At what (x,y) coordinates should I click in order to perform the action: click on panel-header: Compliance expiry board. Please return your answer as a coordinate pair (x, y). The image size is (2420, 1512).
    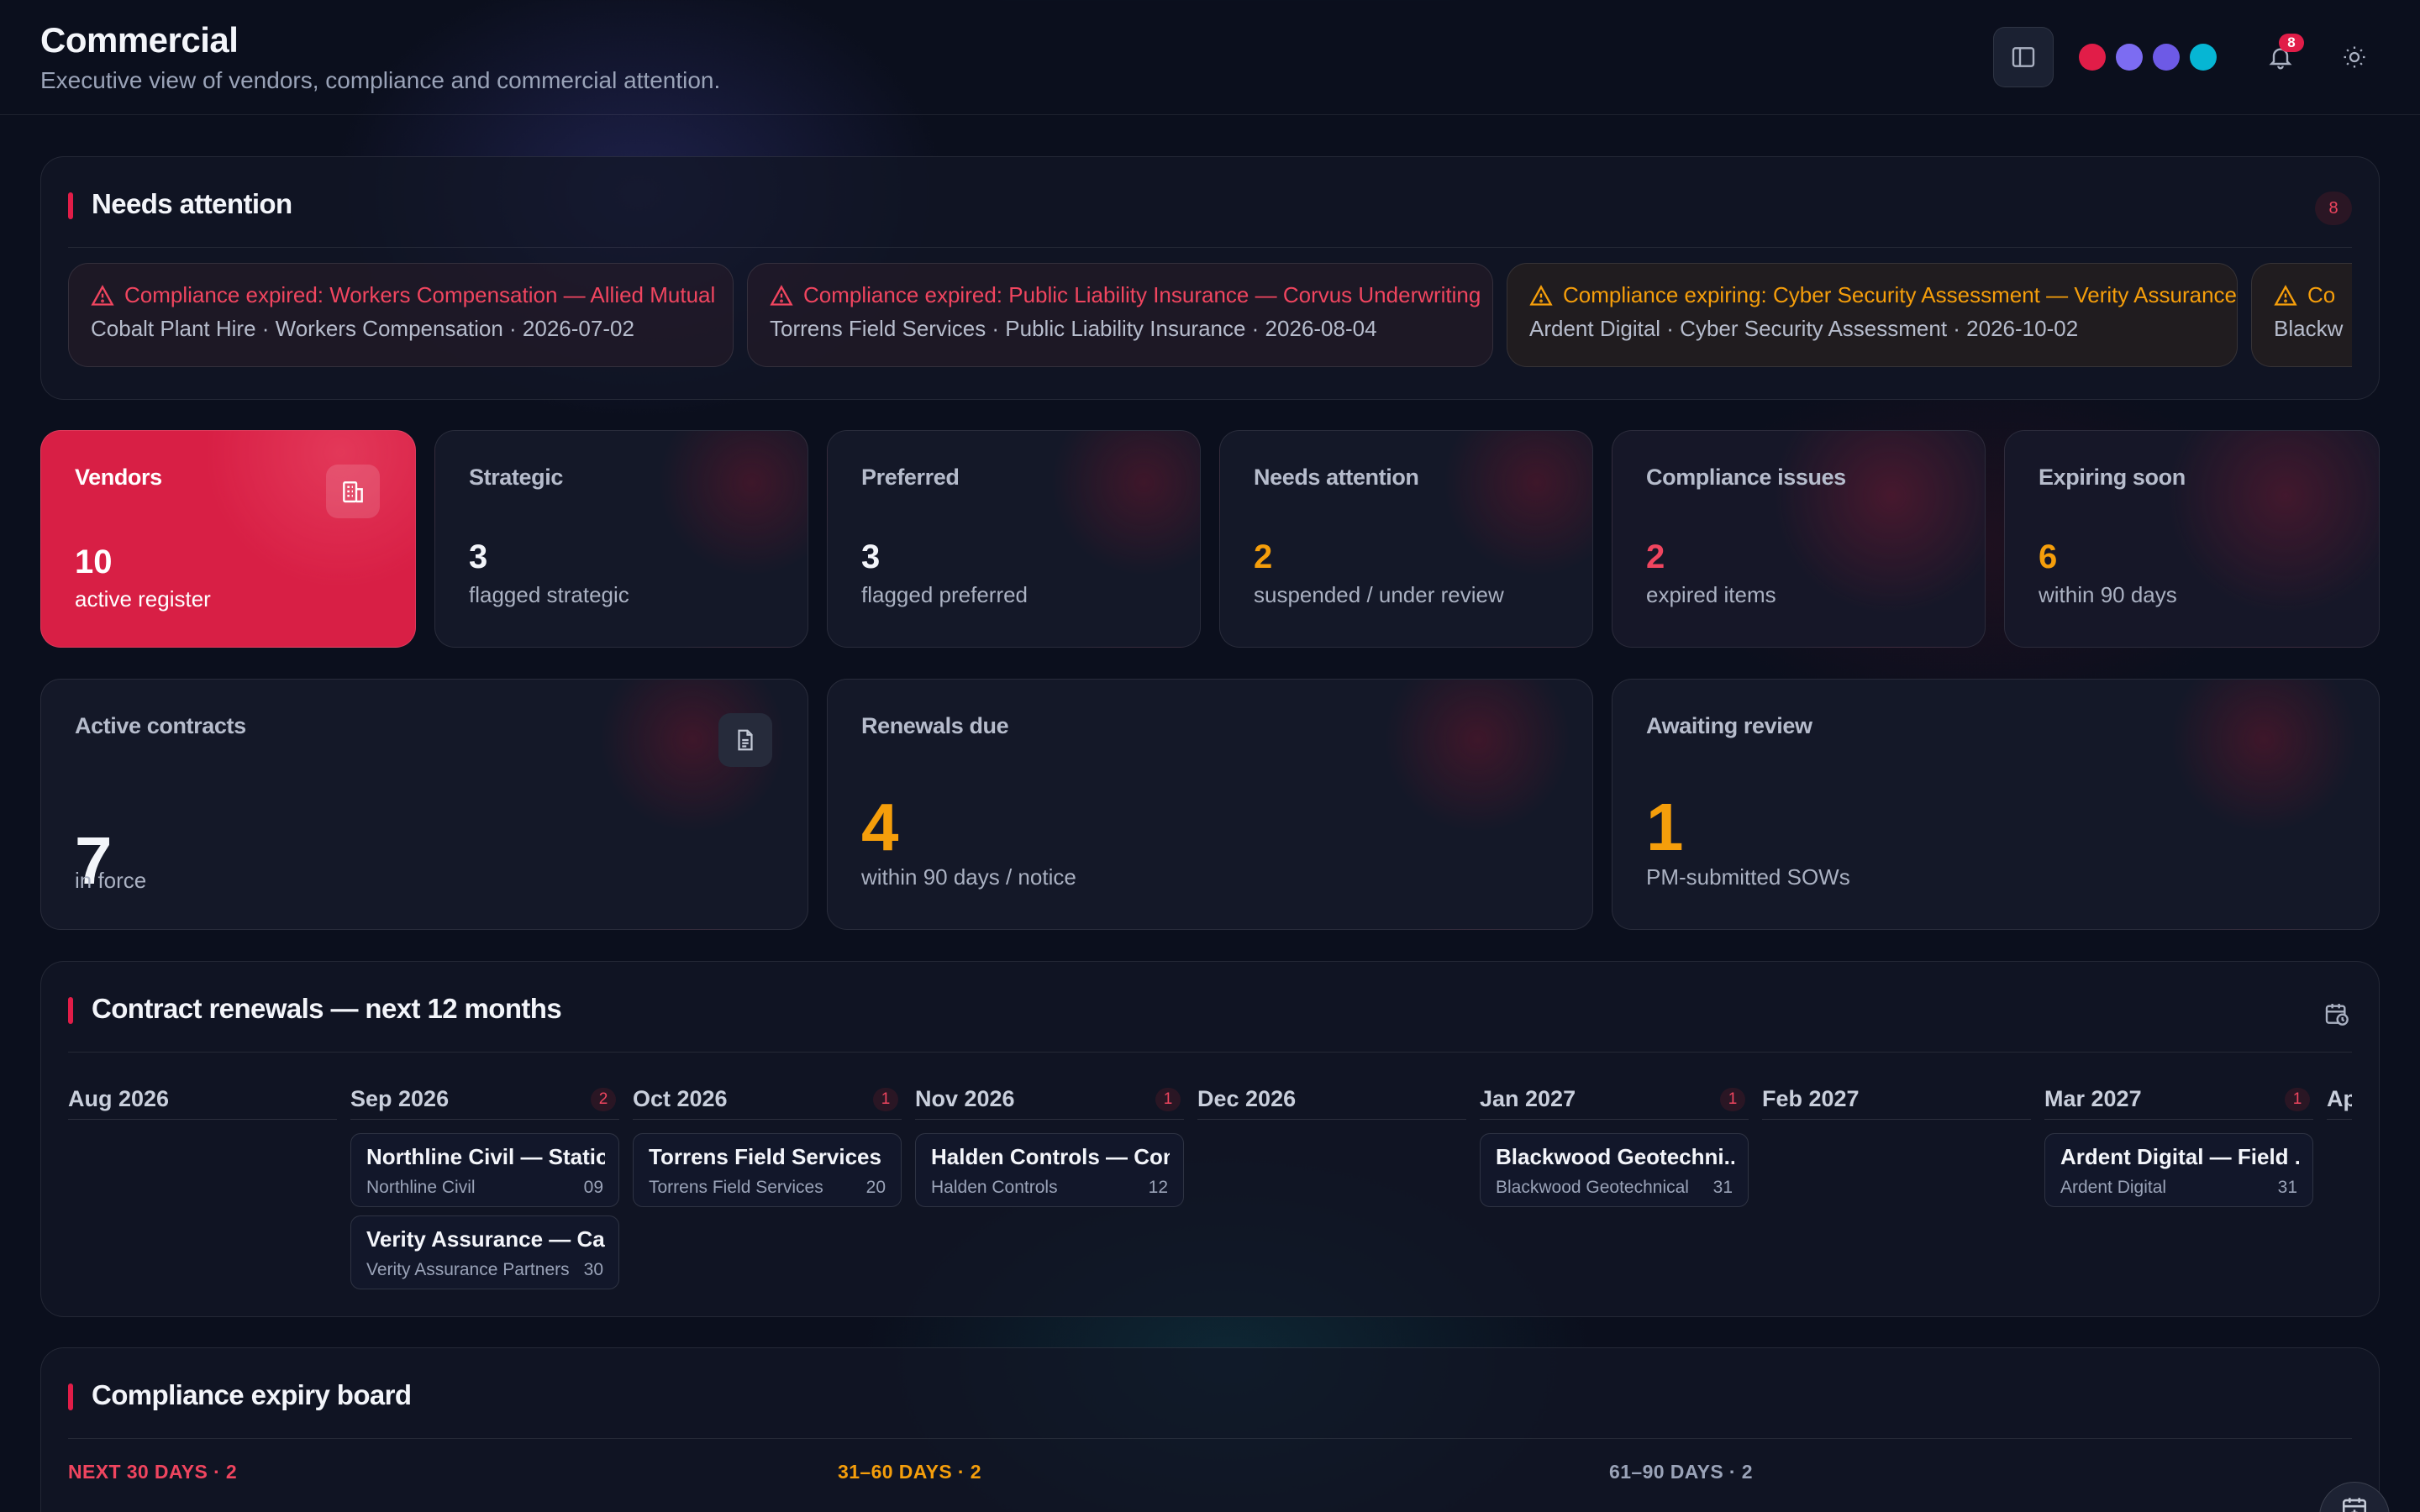
    Looking at the image, I should click on (1210, 1393).